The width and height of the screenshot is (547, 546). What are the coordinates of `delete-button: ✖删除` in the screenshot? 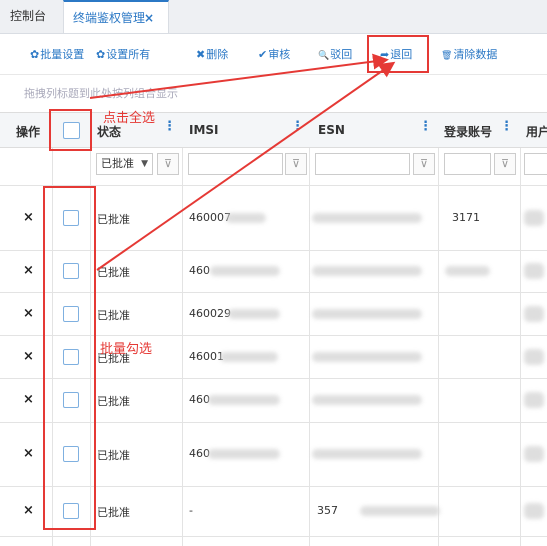 It's located at (212, 54).